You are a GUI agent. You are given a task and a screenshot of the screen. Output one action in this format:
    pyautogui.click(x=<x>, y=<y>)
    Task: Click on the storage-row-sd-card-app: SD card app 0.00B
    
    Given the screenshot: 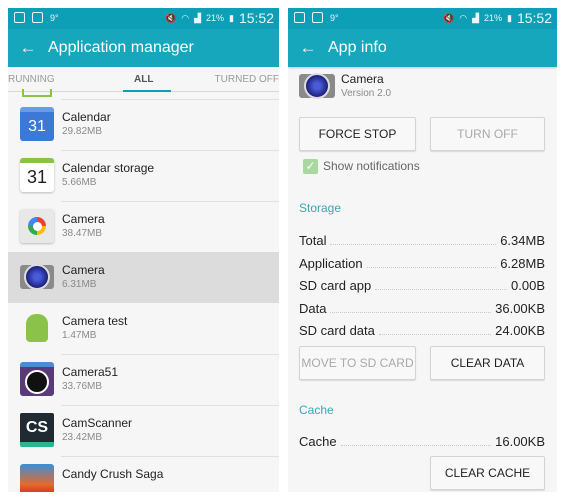 What is the action you would take?
    pyautogui.click(x=422, y=284)
    